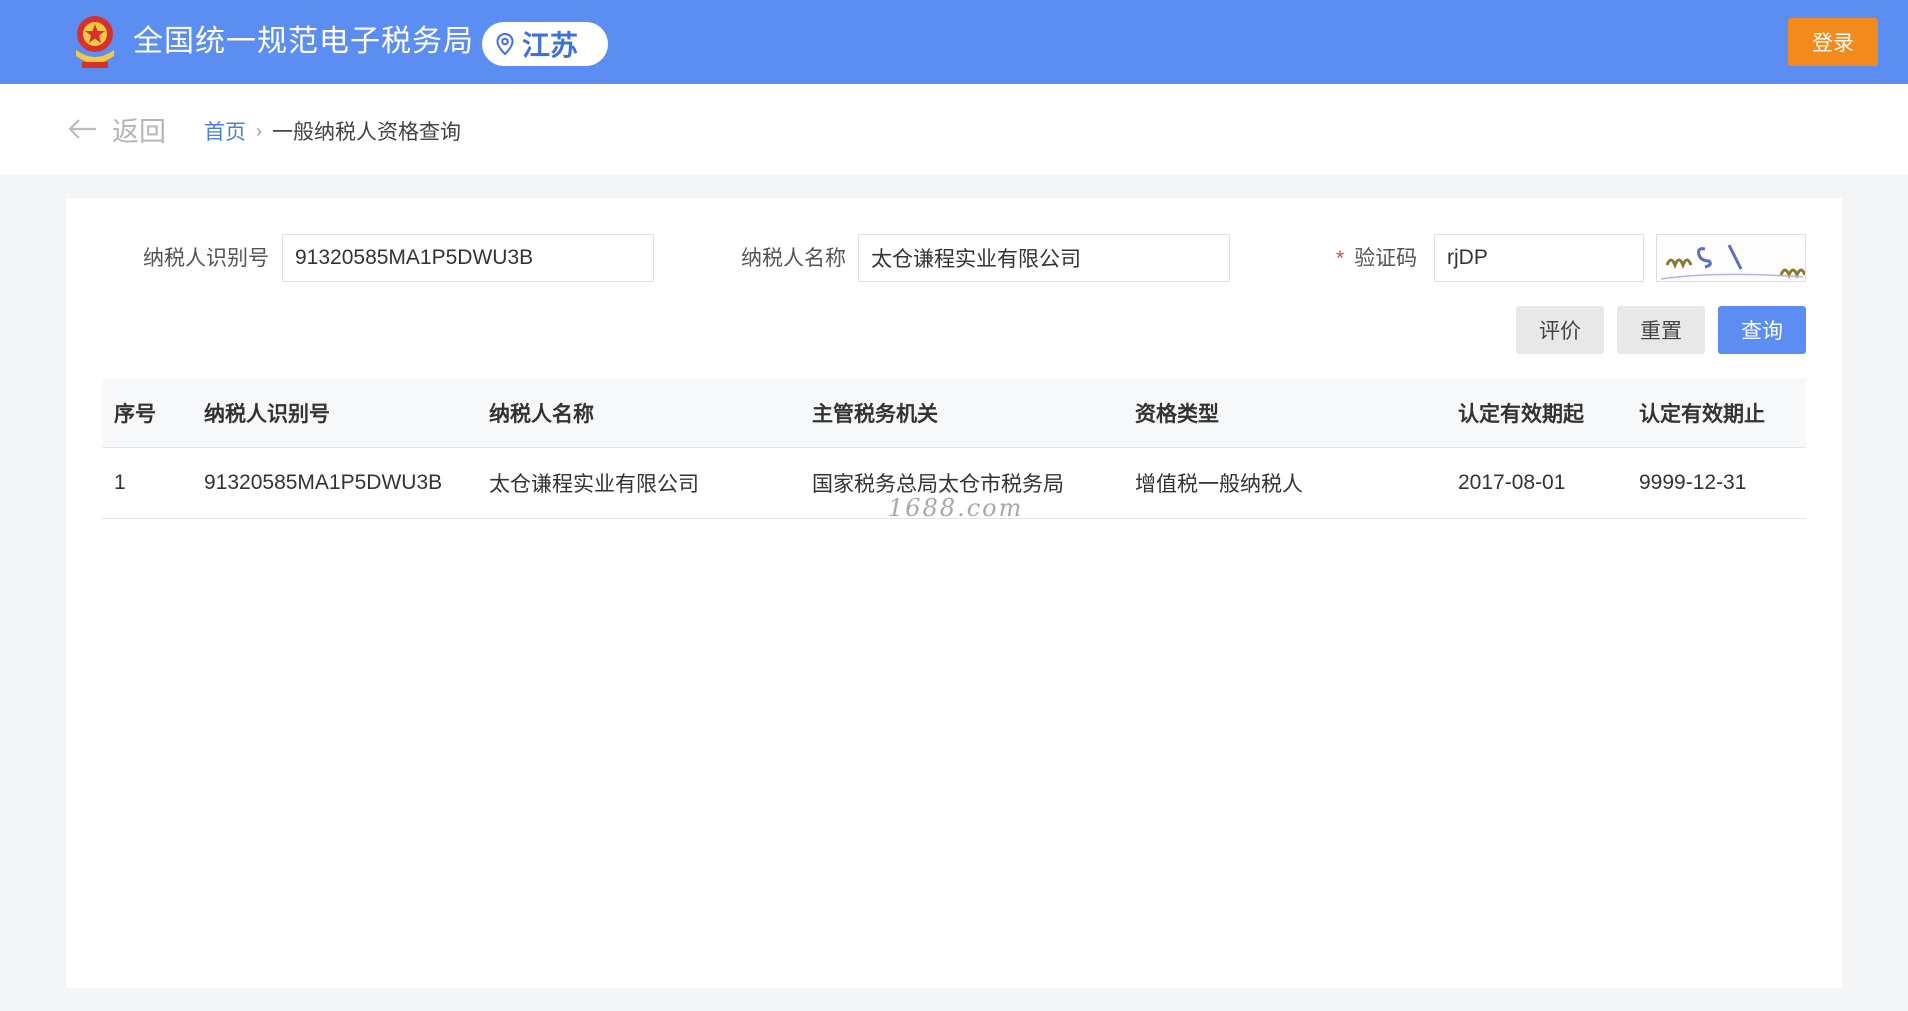 The height and width of the screenshot is (1011, 1908). Describe the element at coordinates (1512, 482) in the screenshot. I see `cell-valid-from: 2017-08-01` at that location.